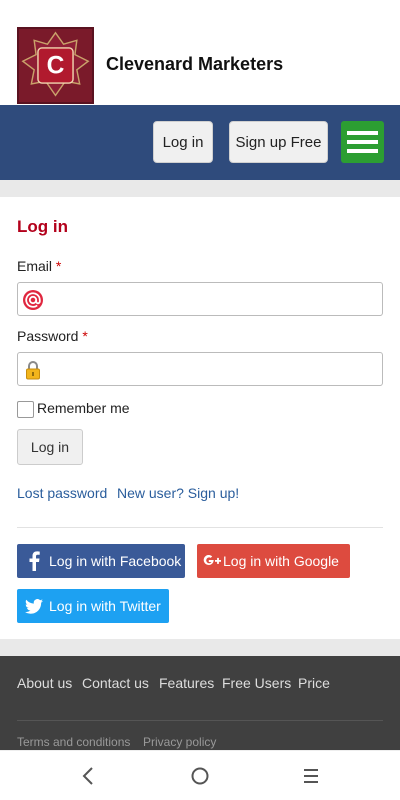 The height and width of the screenshot is (800, 400). I want to click on remember-me-checkbox, so click(25, 409).